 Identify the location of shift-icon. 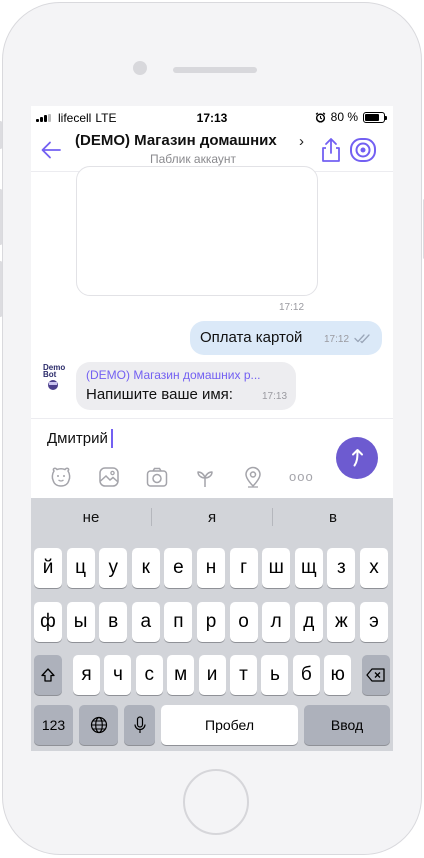
(48, 675).